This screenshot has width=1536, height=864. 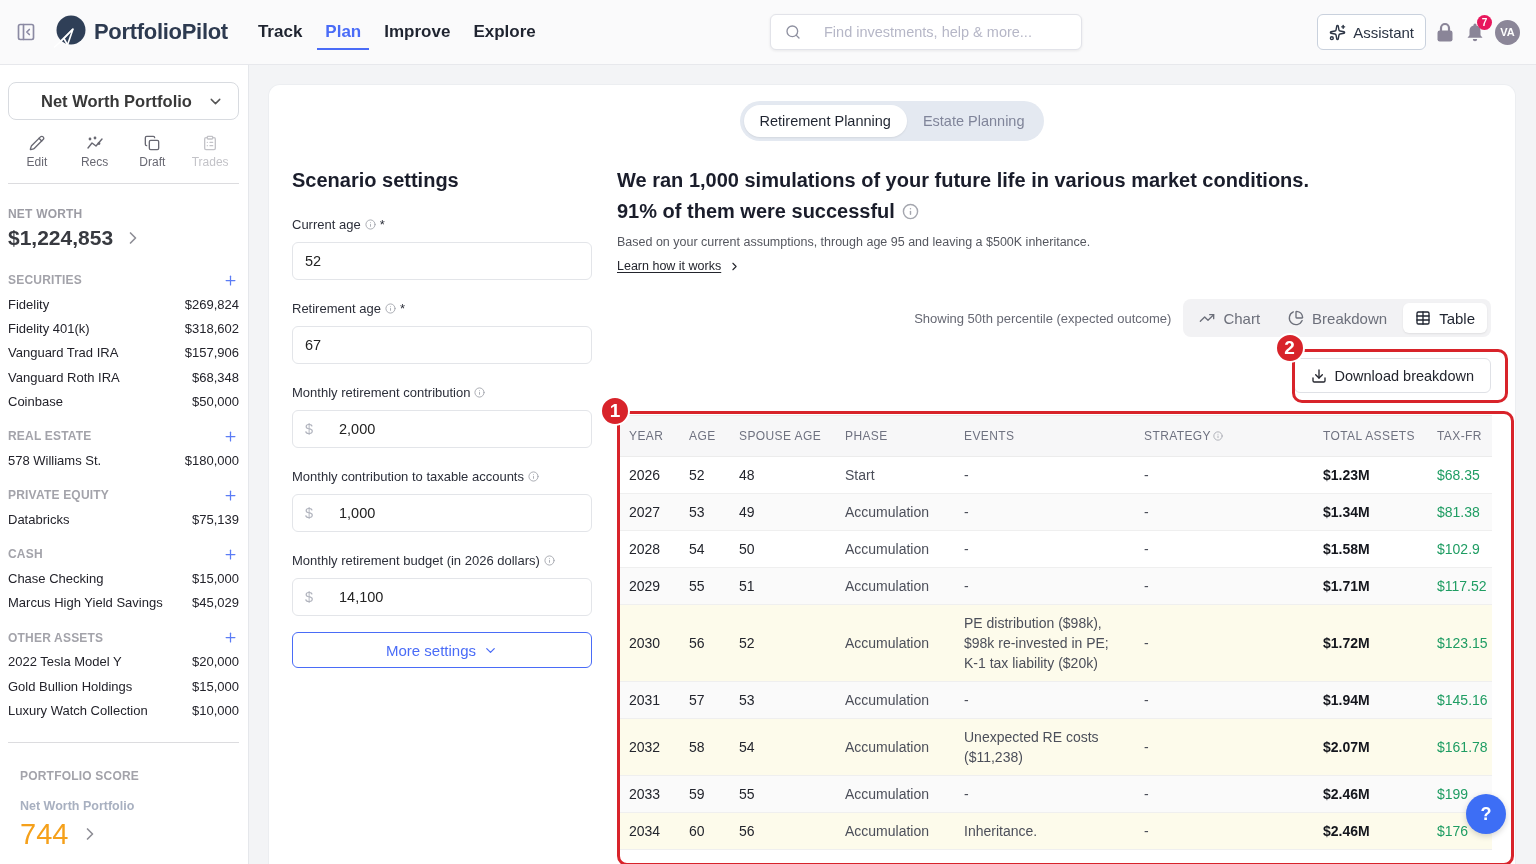 I want to click on table-cell: $161.78, so click(x=1458, y=746).